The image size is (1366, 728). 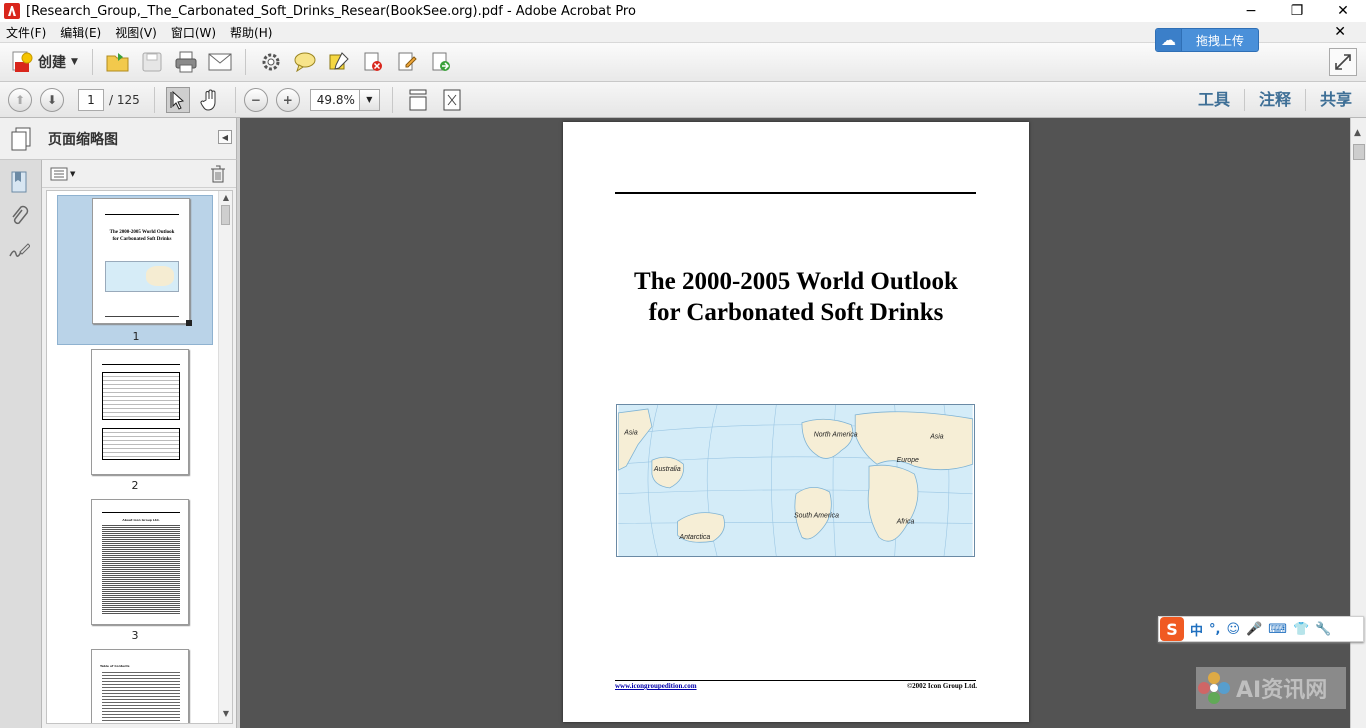 What do you see at coordinates (20, 99) in the screenshot?
I see `previous-page-button: ⬆` at bounding box center [20, 99].